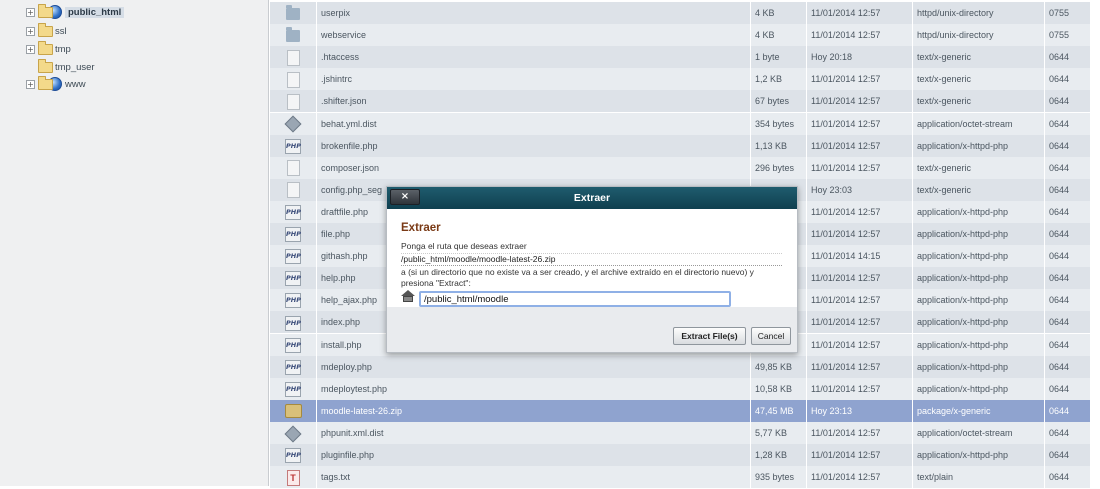 This screenshot has height=489, width=1100. I want to click on file-name: mdeploy.php, so click(533, 366).